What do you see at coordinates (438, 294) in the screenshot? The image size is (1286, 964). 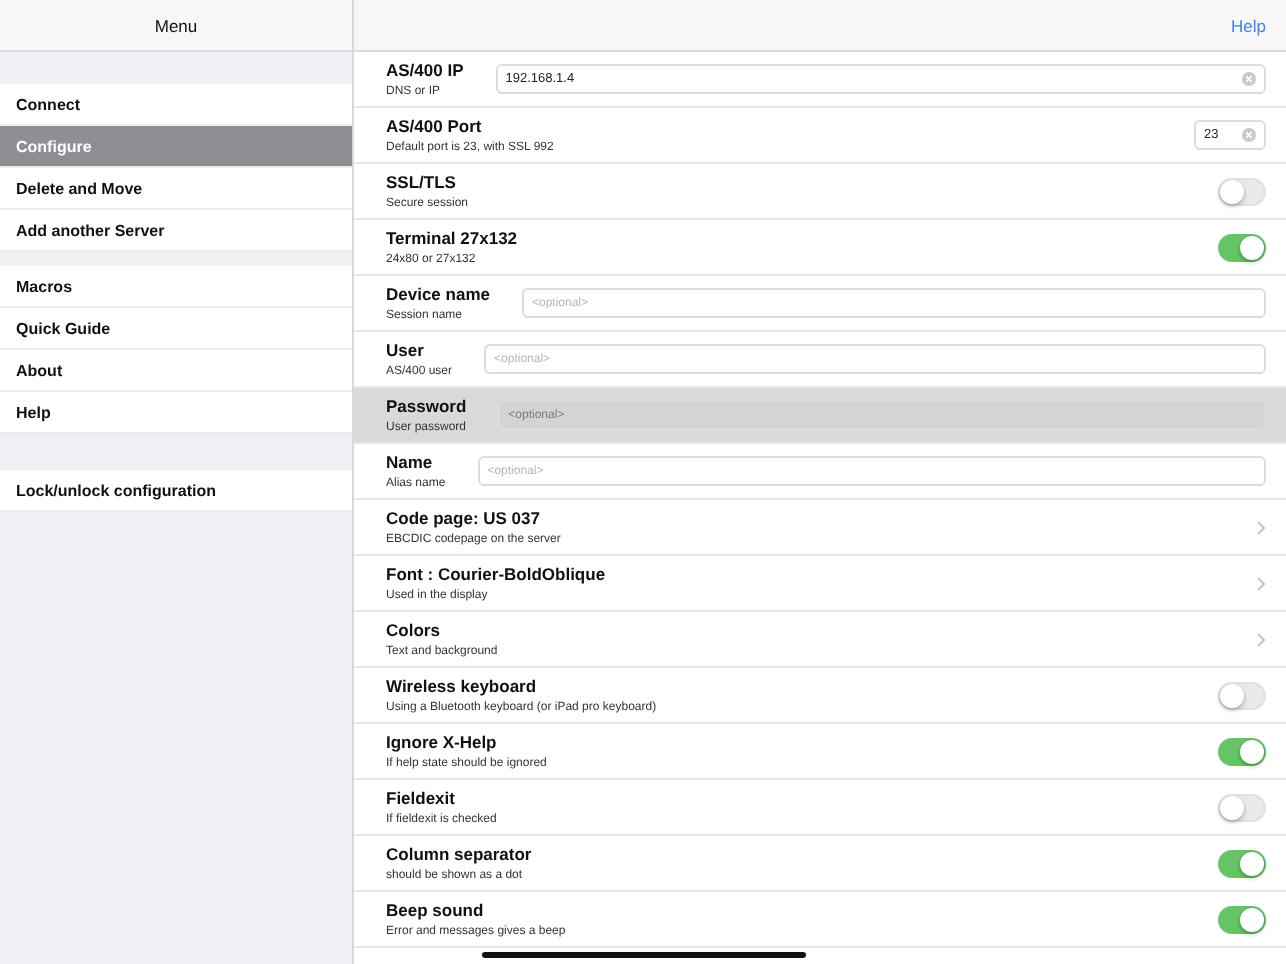 I see `setting-title: Device name` at bounding box center [438, 294].